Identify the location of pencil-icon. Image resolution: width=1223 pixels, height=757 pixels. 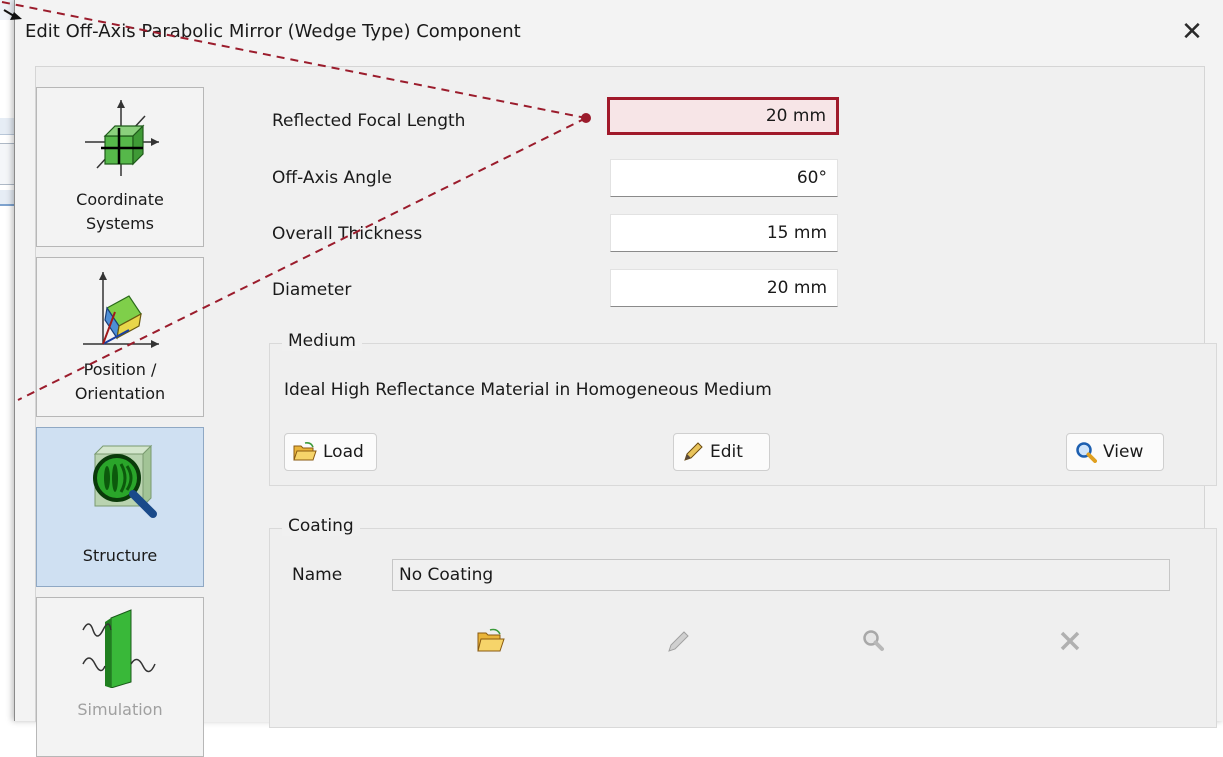
(693, 451).